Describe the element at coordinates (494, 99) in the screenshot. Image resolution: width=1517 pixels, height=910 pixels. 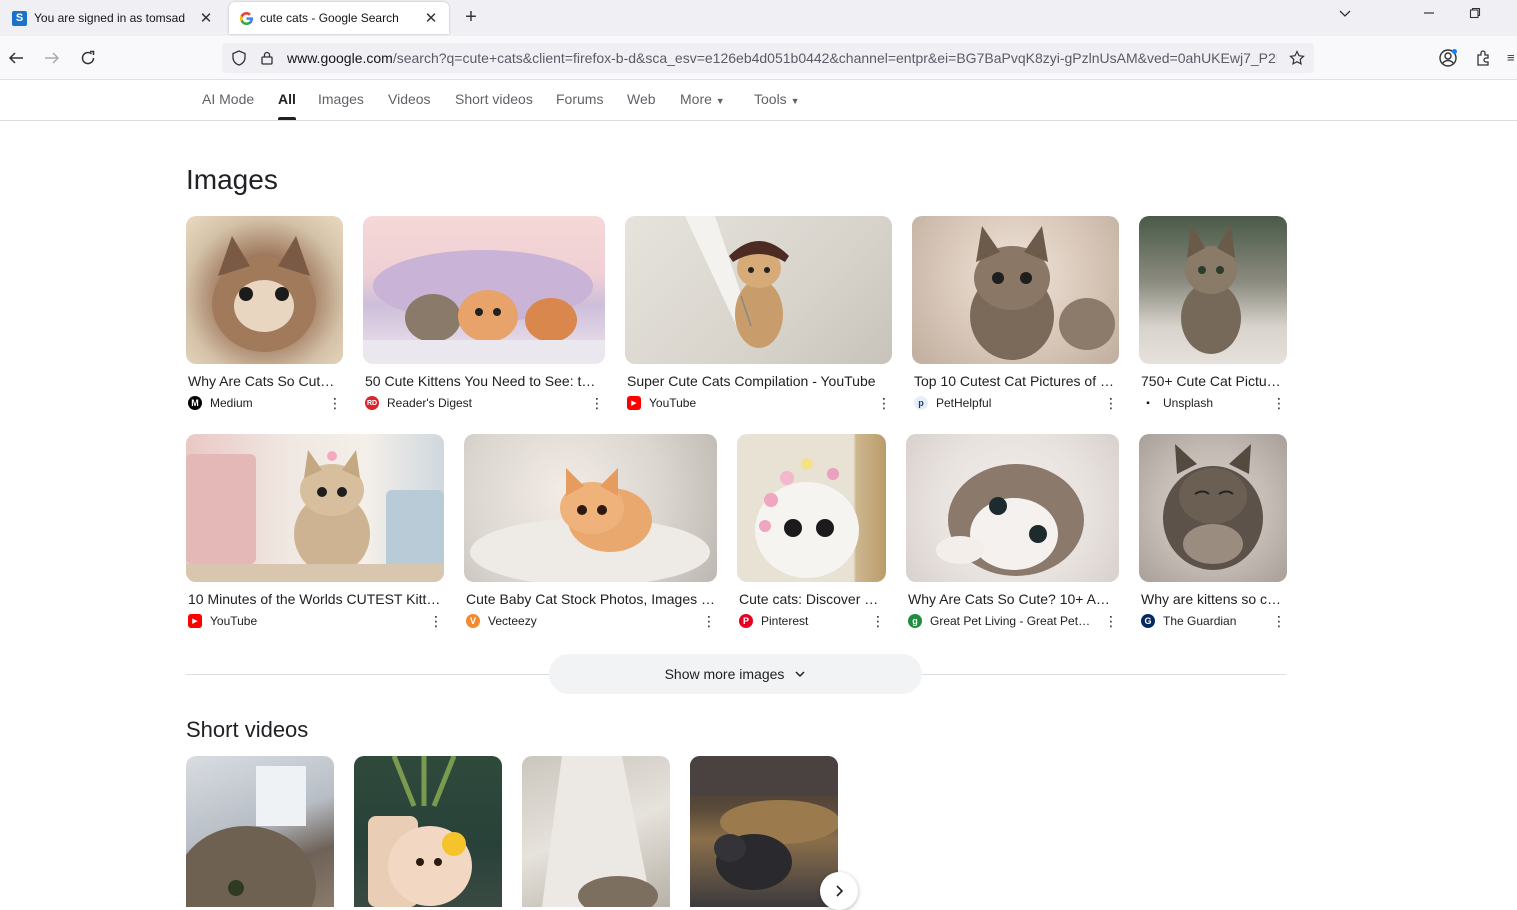
I see `tab-short-videos: Short videos` at that location.